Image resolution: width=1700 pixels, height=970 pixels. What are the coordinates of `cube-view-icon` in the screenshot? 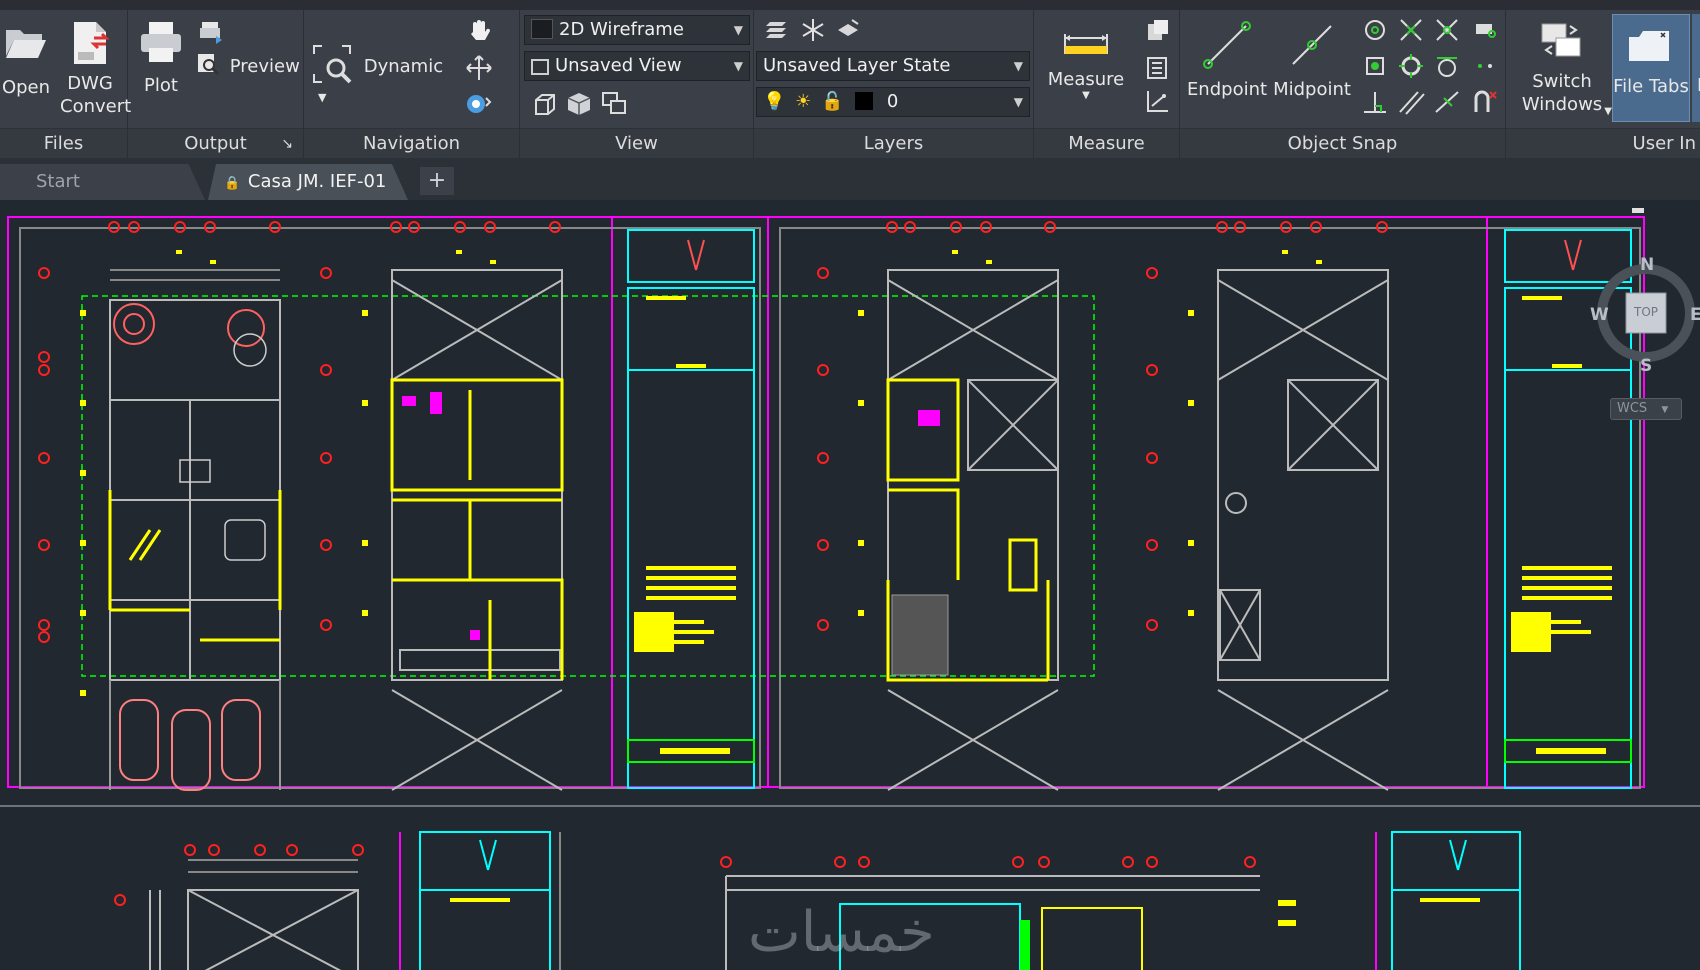 It's located at (579, 104).